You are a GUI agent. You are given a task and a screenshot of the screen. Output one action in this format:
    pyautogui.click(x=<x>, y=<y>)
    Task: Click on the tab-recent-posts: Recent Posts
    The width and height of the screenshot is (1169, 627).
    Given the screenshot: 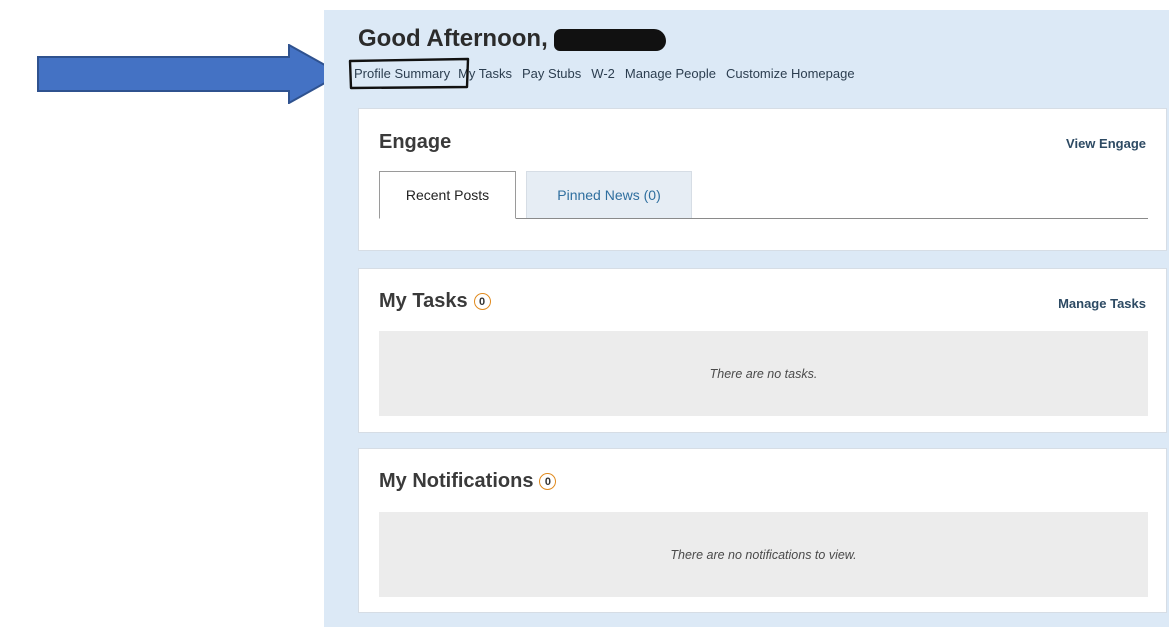 What is the action you would take?
    pyautogui.click(x=447, y=195)
    